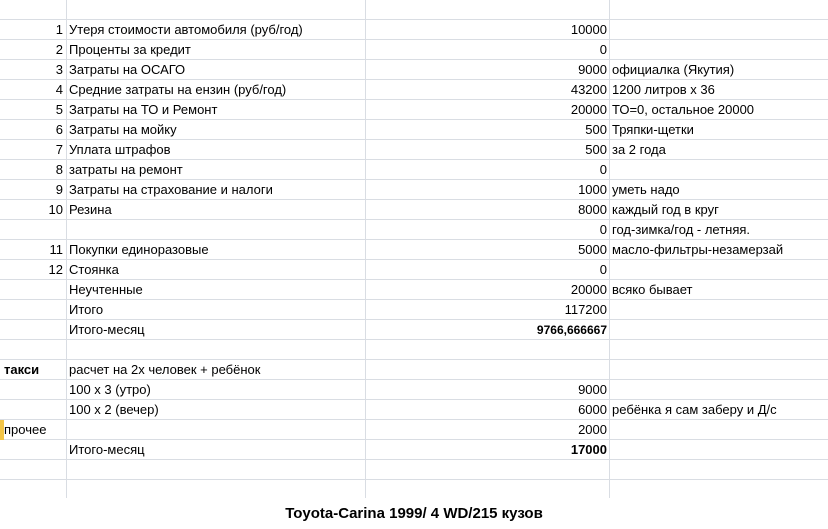 The image size is (828, 529). What do you see at coordinates (216, 150) in the screenshot?
I see `cell-b: Уплата штрафов` at bounding box center [216, 150].